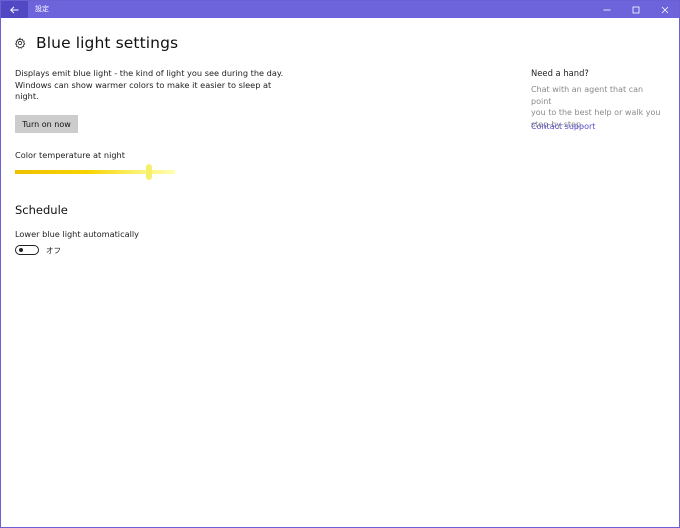  I want to click on color-temperature-label: Color temperature at night, so click(70, 155).